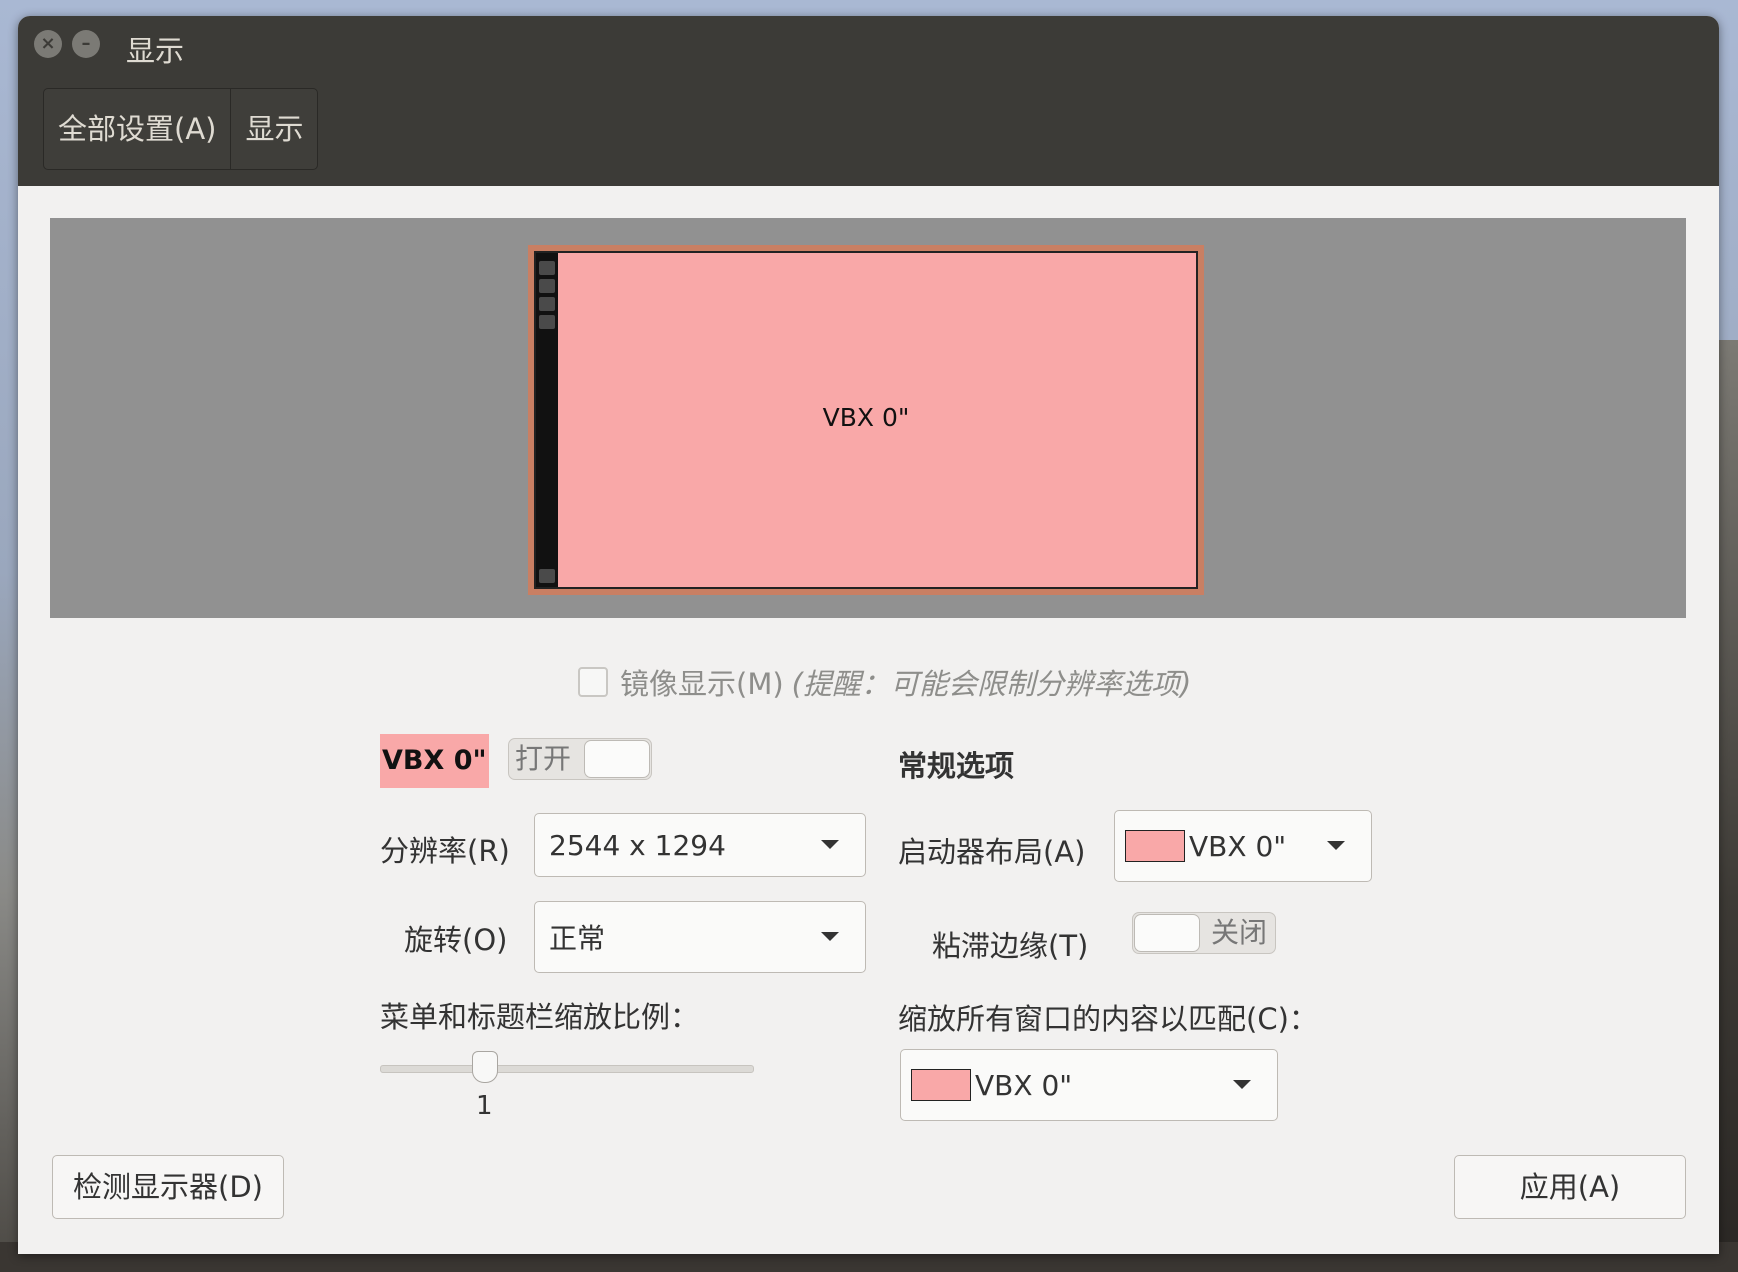 The height and width of the screenshot is (1272, 1738). I want to click on launcher-placement-label: 启动器布局(A), so click(992, 852).